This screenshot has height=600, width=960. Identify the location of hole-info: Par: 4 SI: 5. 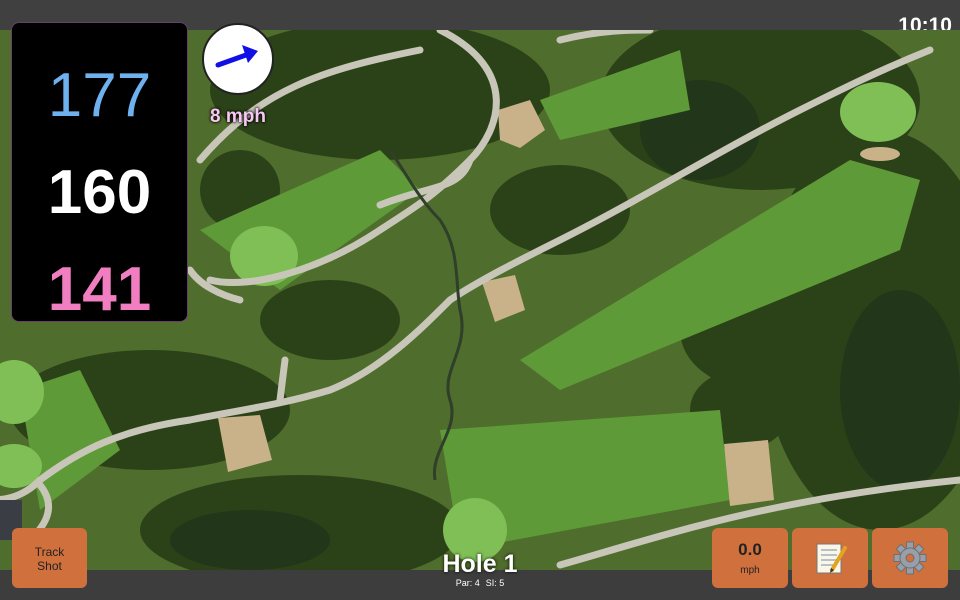
(480, 583).